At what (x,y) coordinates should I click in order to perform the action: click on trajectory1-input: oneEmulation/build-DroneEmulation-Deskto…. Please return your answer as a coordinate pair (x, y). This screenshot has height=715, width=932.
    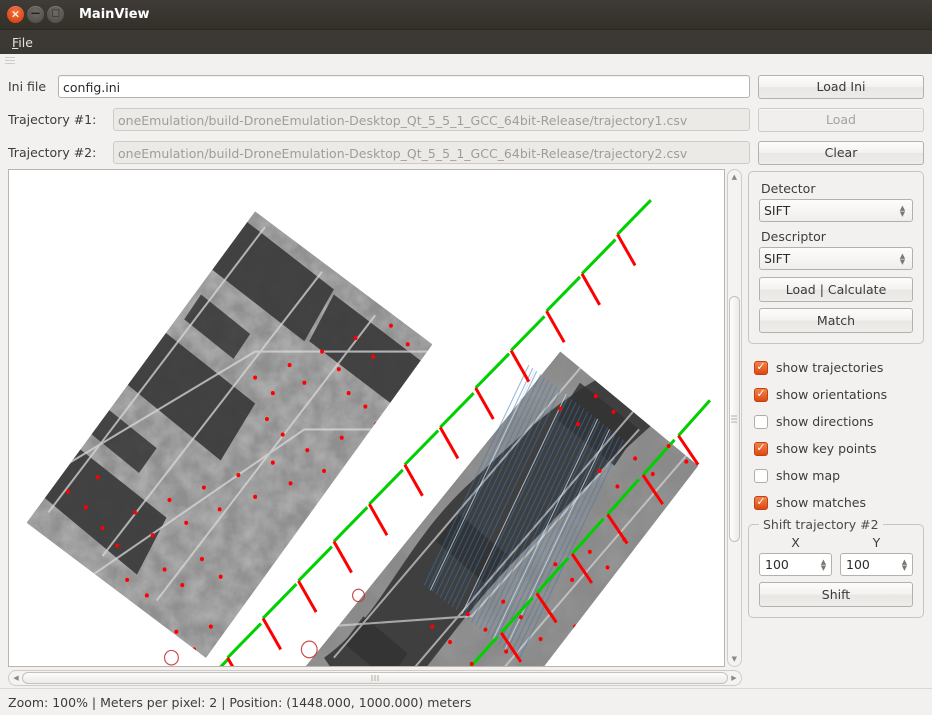
    Looking at the image, I should click on (431, 119).